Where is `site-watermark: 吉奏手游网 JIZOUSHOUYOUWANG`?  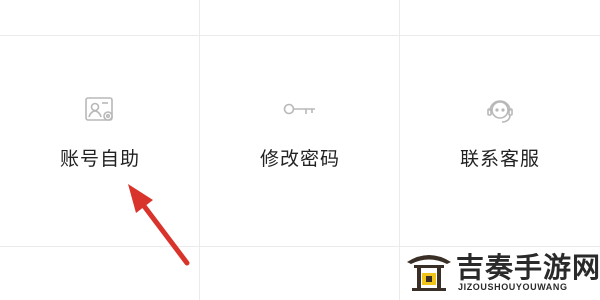
site-watermark: 吉奏手游网 JIZOUSHOUYOUWANG is located at coordinates (502, 270).